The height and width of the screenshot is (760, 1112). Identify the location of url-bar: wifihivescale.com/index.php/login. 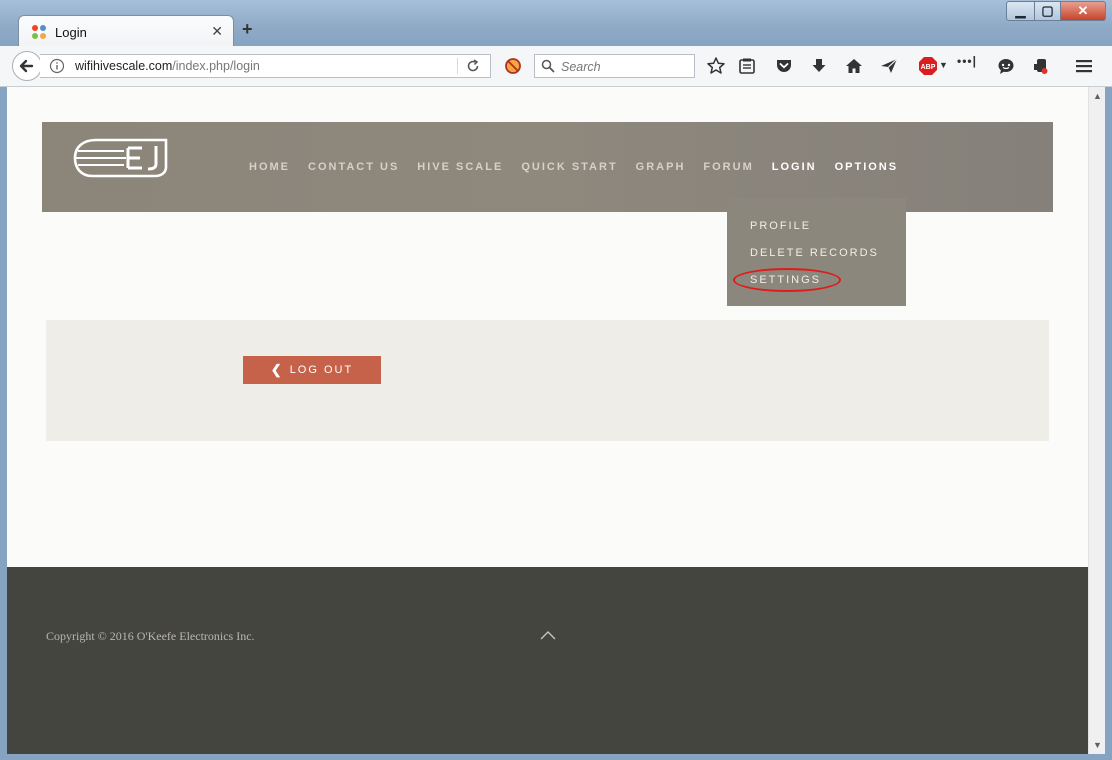
(265, 66).